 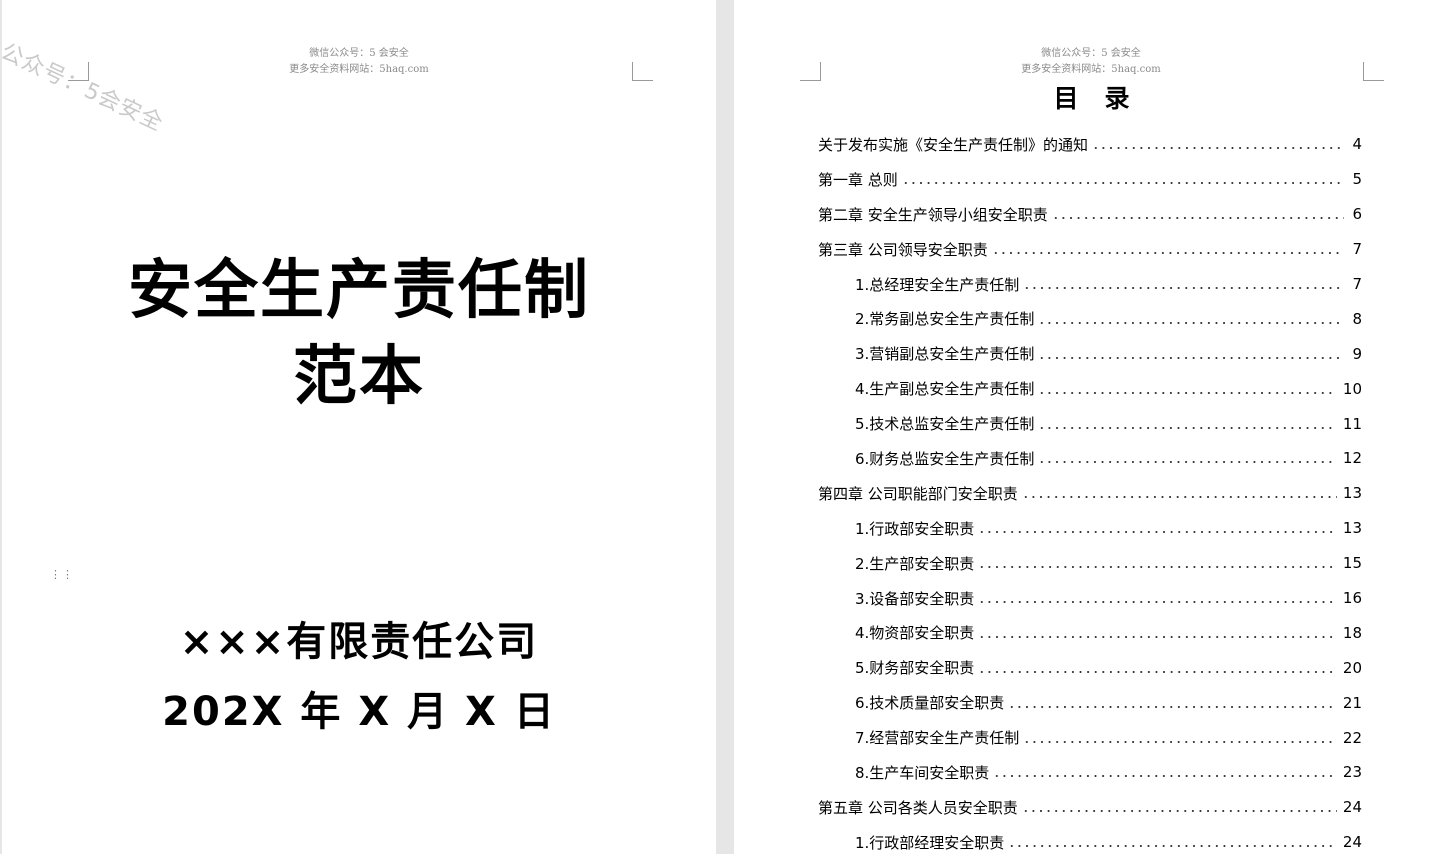 What do you see at coordinates (1352, 598) in the screenshot?
I see `toc-entry-page-number: 16` at bounding box center [1352, 598].